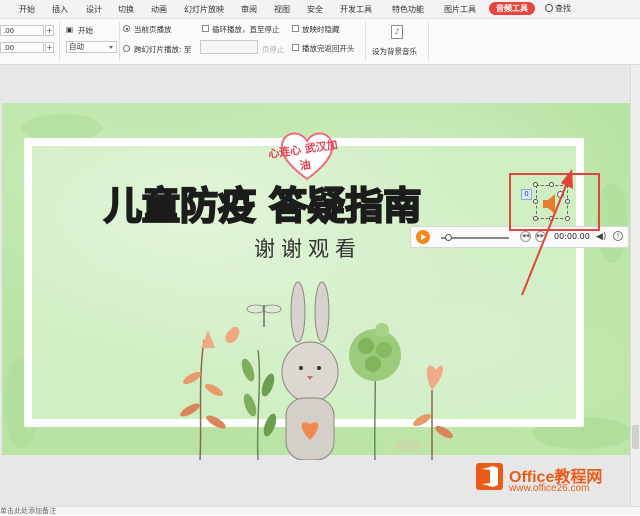 Image resolution: width=640 pixels, height=516 pixels. I want to click on menu-start: 开始, so click(27, 9).